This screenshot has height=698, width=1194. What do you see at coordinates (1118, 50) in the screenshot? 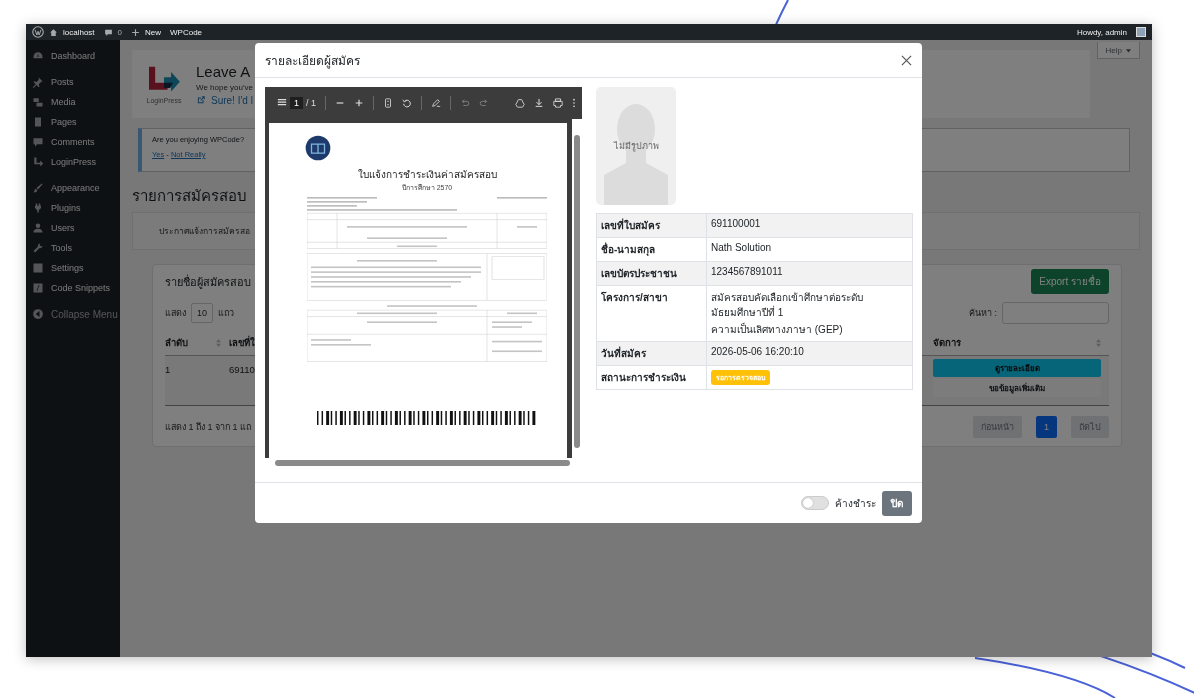
I see `help-tab: Help` at bounding box center [1118, 50].